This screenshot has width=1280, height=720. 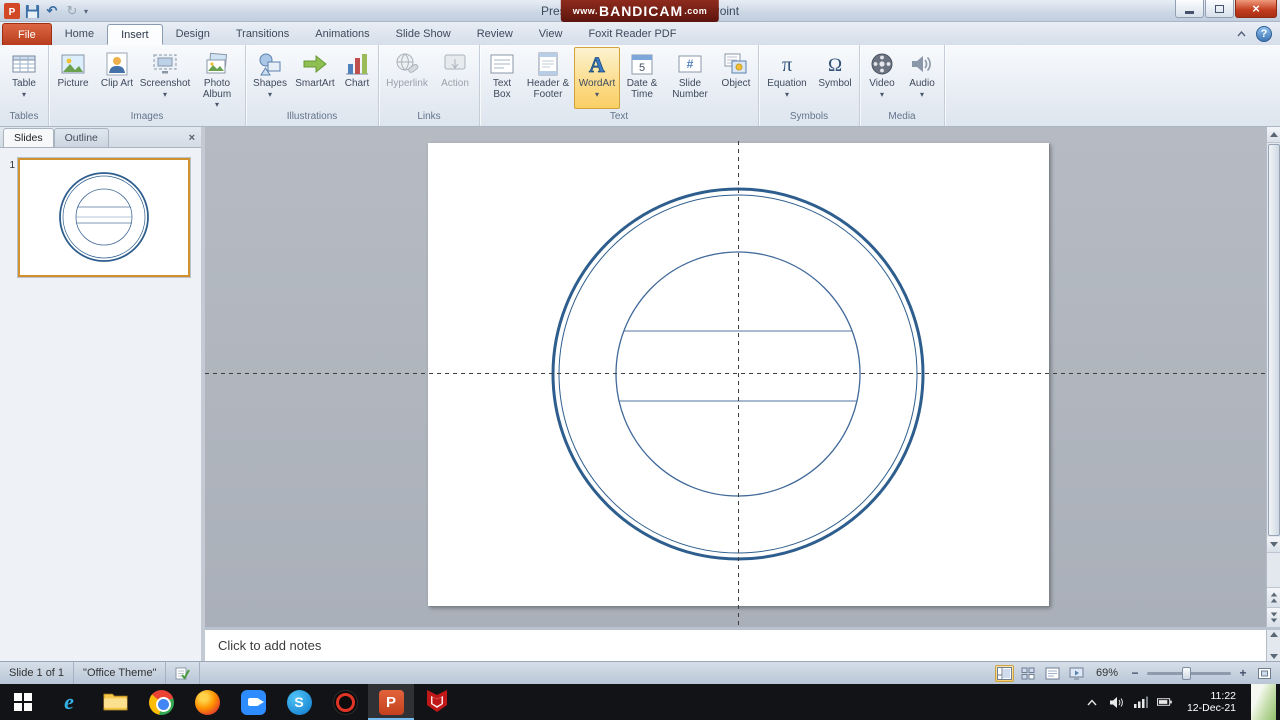 What do you see at coordinates (28, 137) in the screenshot?
I see `tab-slides: Slides` at bounding box center [28, 137].